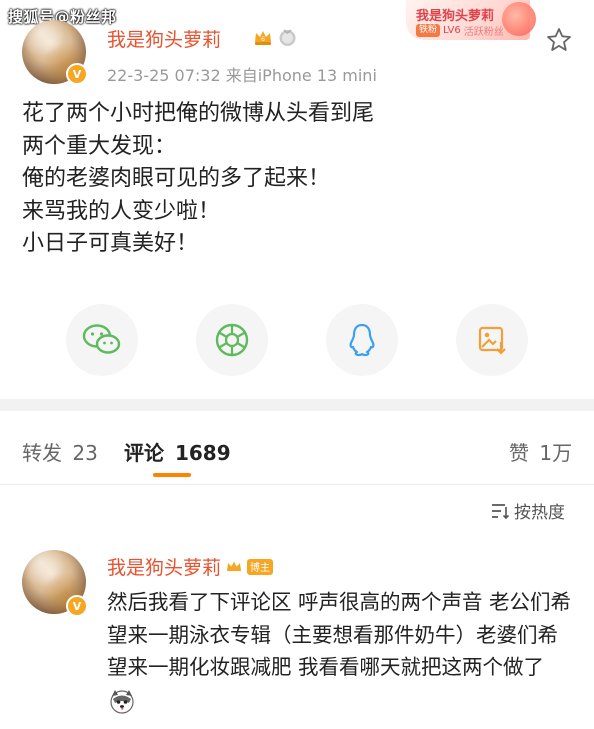  Describe the element at coordinates (234, 567) in the screenshot. I see `commenter-crown-icon` at that location.